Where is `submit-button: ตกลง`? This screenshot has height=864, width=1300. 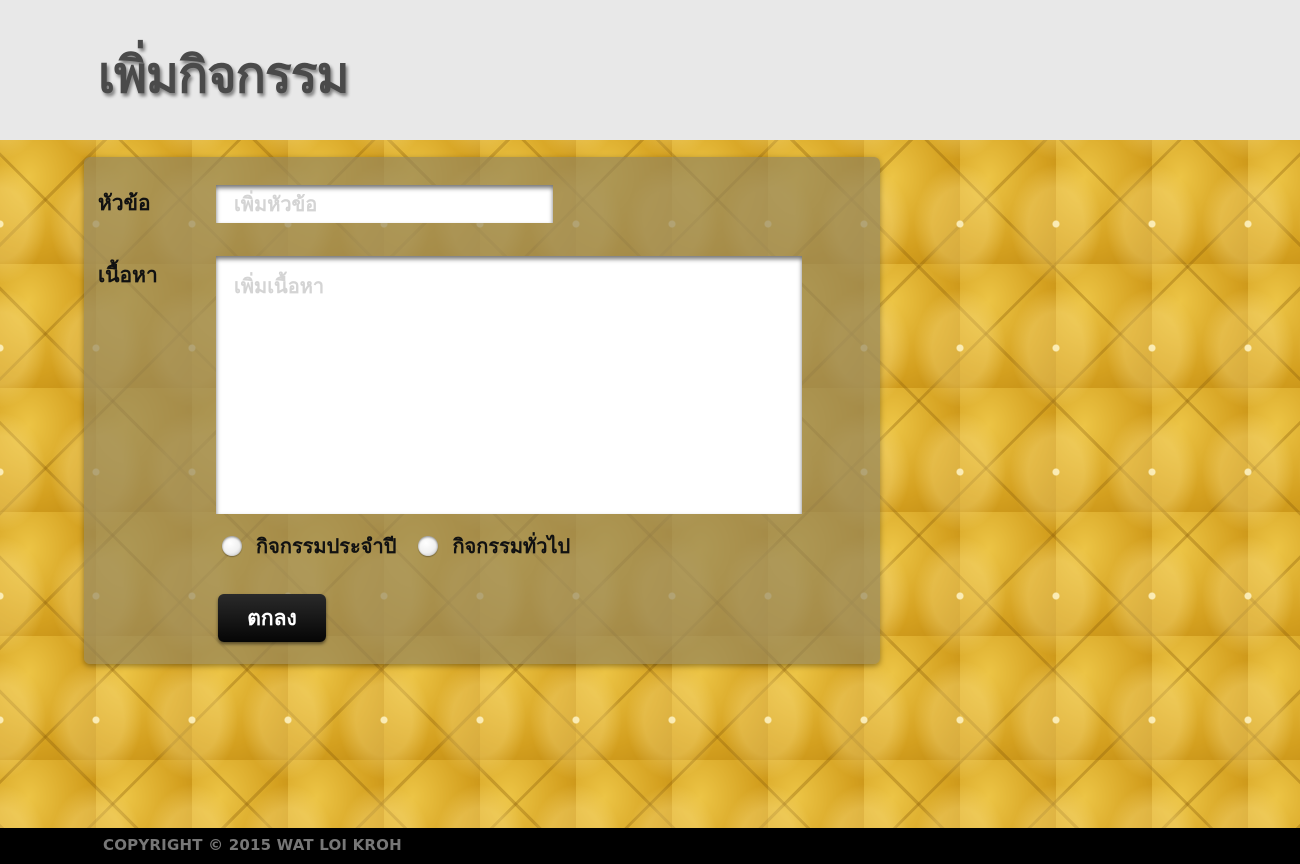
submit-button: ตกลง is located at coordinates (272, 618).